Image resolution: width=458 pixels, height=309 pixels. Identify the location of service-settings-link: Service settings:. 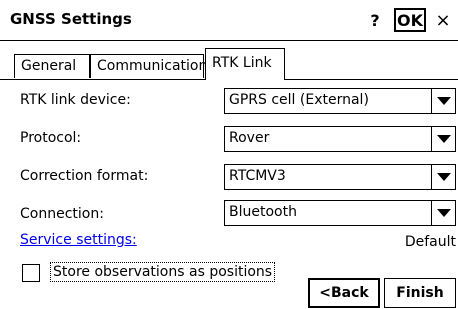
(78, 240).